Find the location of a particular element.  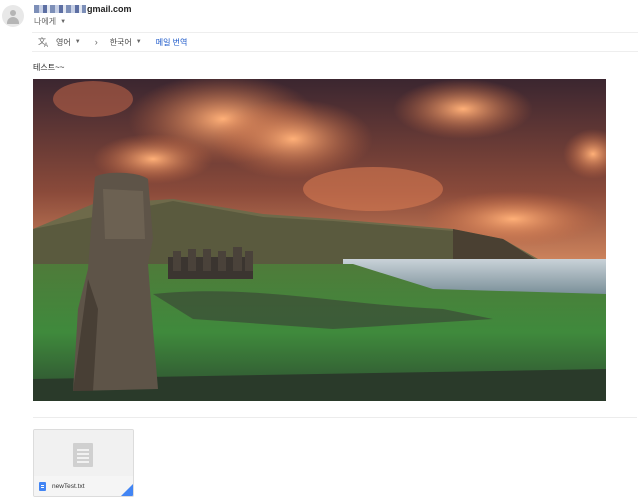

sender-email: gmail.com is located at coordinates (83, 9).